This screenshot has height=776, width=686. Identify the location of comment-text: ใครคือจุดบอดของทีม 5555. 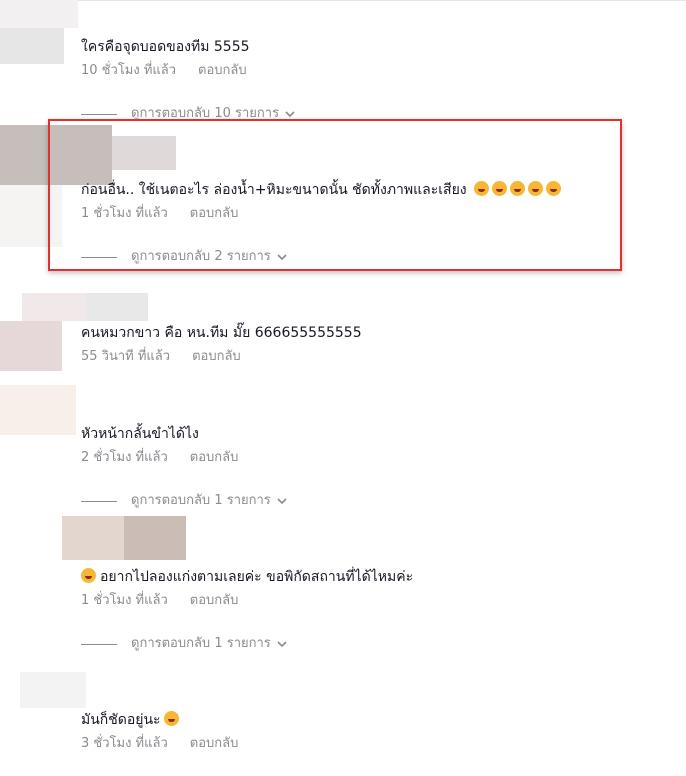
(165, 47).